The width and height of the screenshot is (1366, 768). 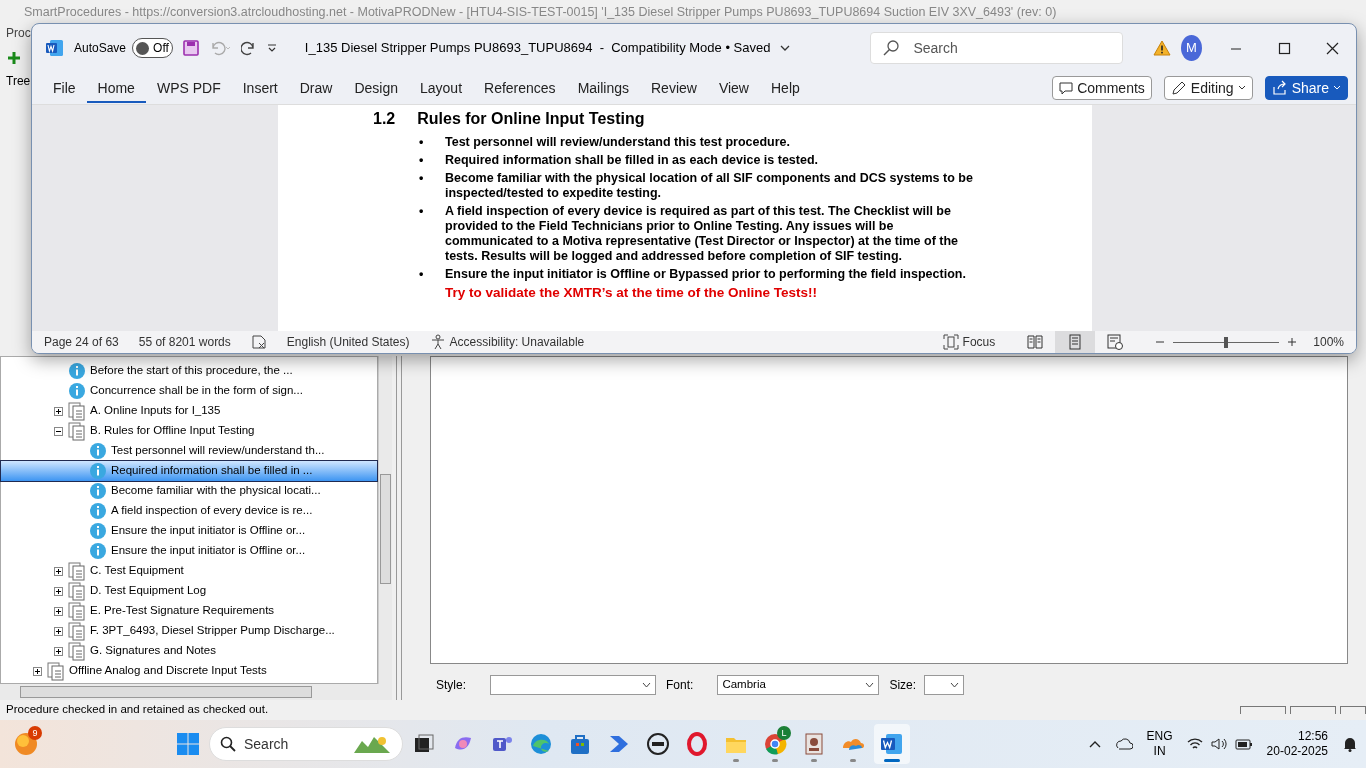 I want to click on vertical-scrollbar, so click(x=385, y=520).